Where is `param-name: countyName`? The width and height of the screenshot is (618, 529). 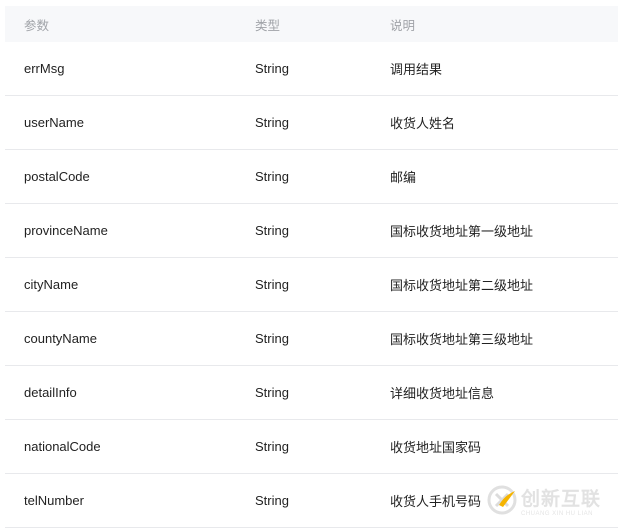
param-name: countyName is located at coordinates (60, 338).